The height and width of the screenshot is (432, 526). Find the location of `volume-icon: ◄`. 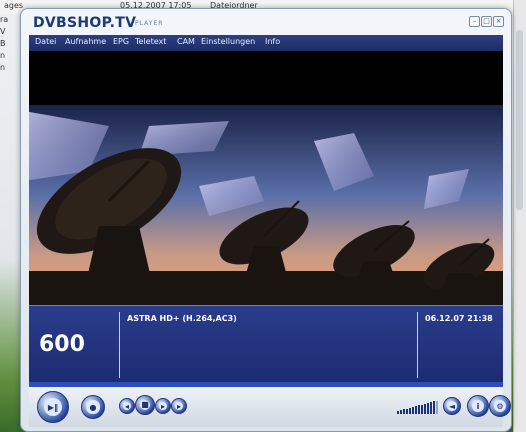

volume-icon: ◄ is located at coordinates (452, 406).